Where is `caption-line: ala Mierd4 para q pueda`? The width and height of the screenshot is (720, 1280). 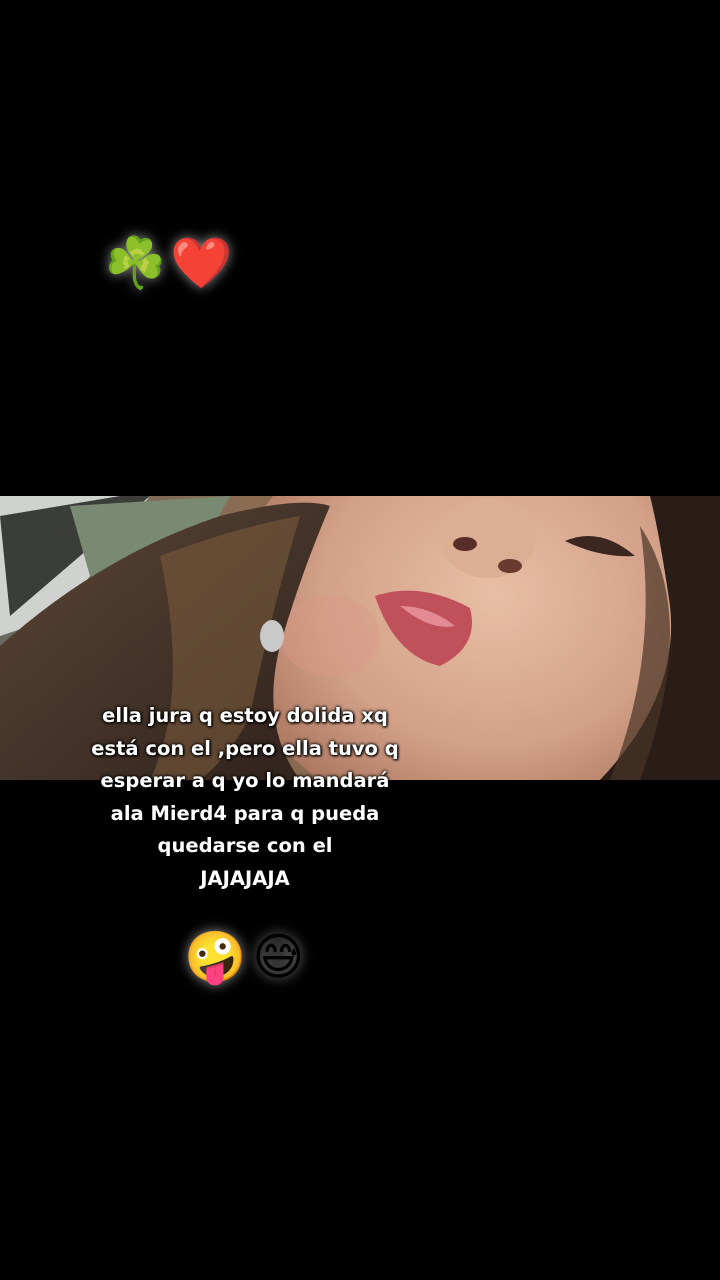 caption-line: ala Mierd4 para q pueda is located at coordinates (245, 813).